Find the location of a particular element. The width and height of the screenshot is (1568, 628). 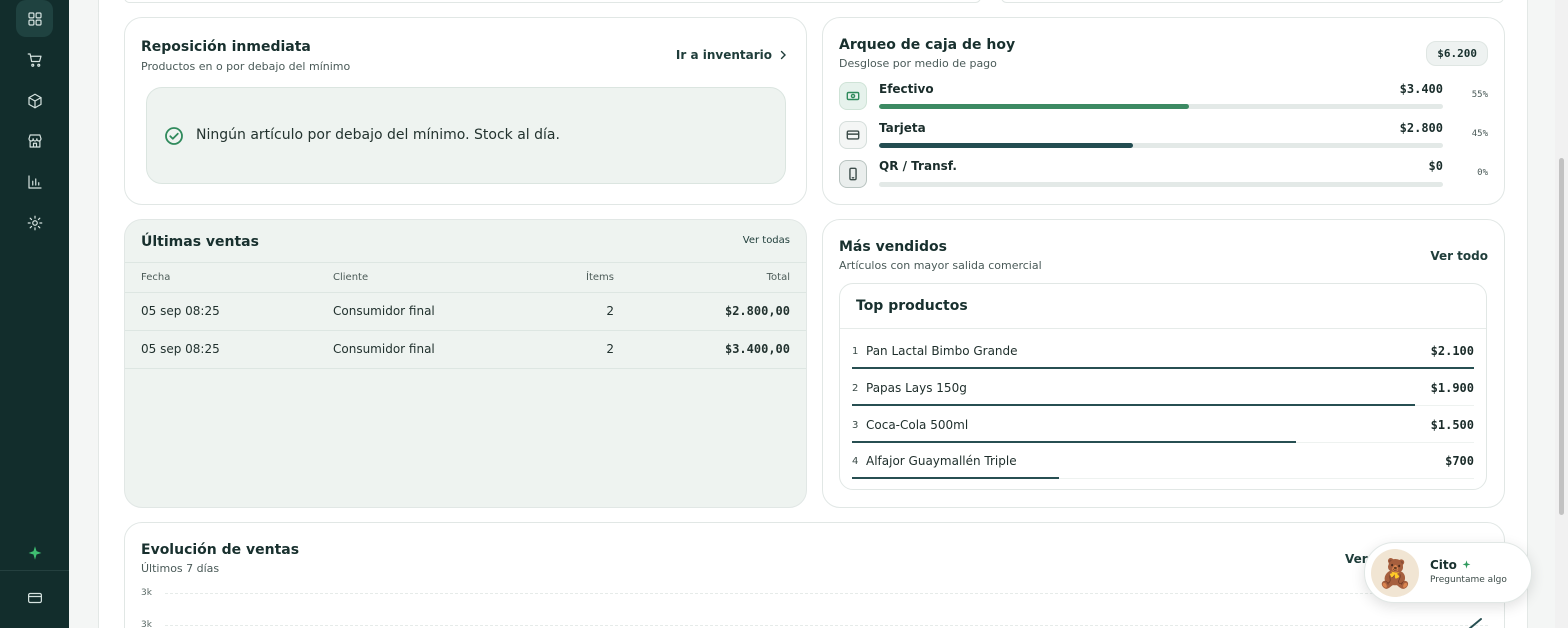

phone-icon is located at coordinates (853, 174).